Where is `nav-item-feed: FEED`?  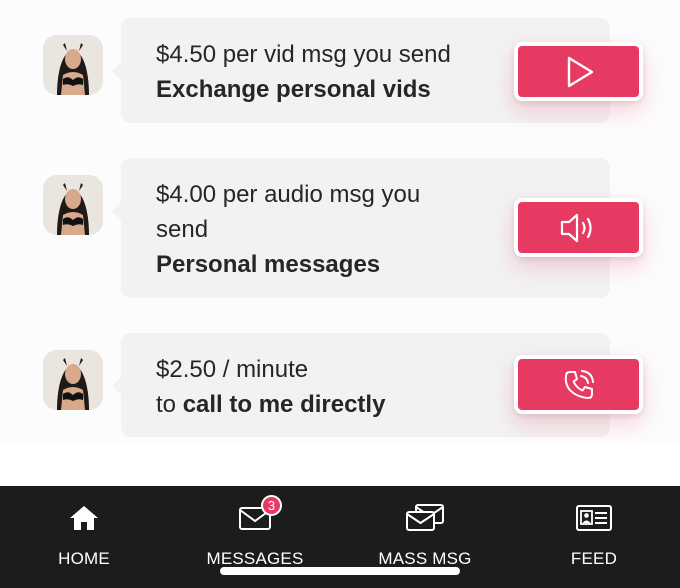 nav-item-feed: FEED is located at coordinates (594, 537).